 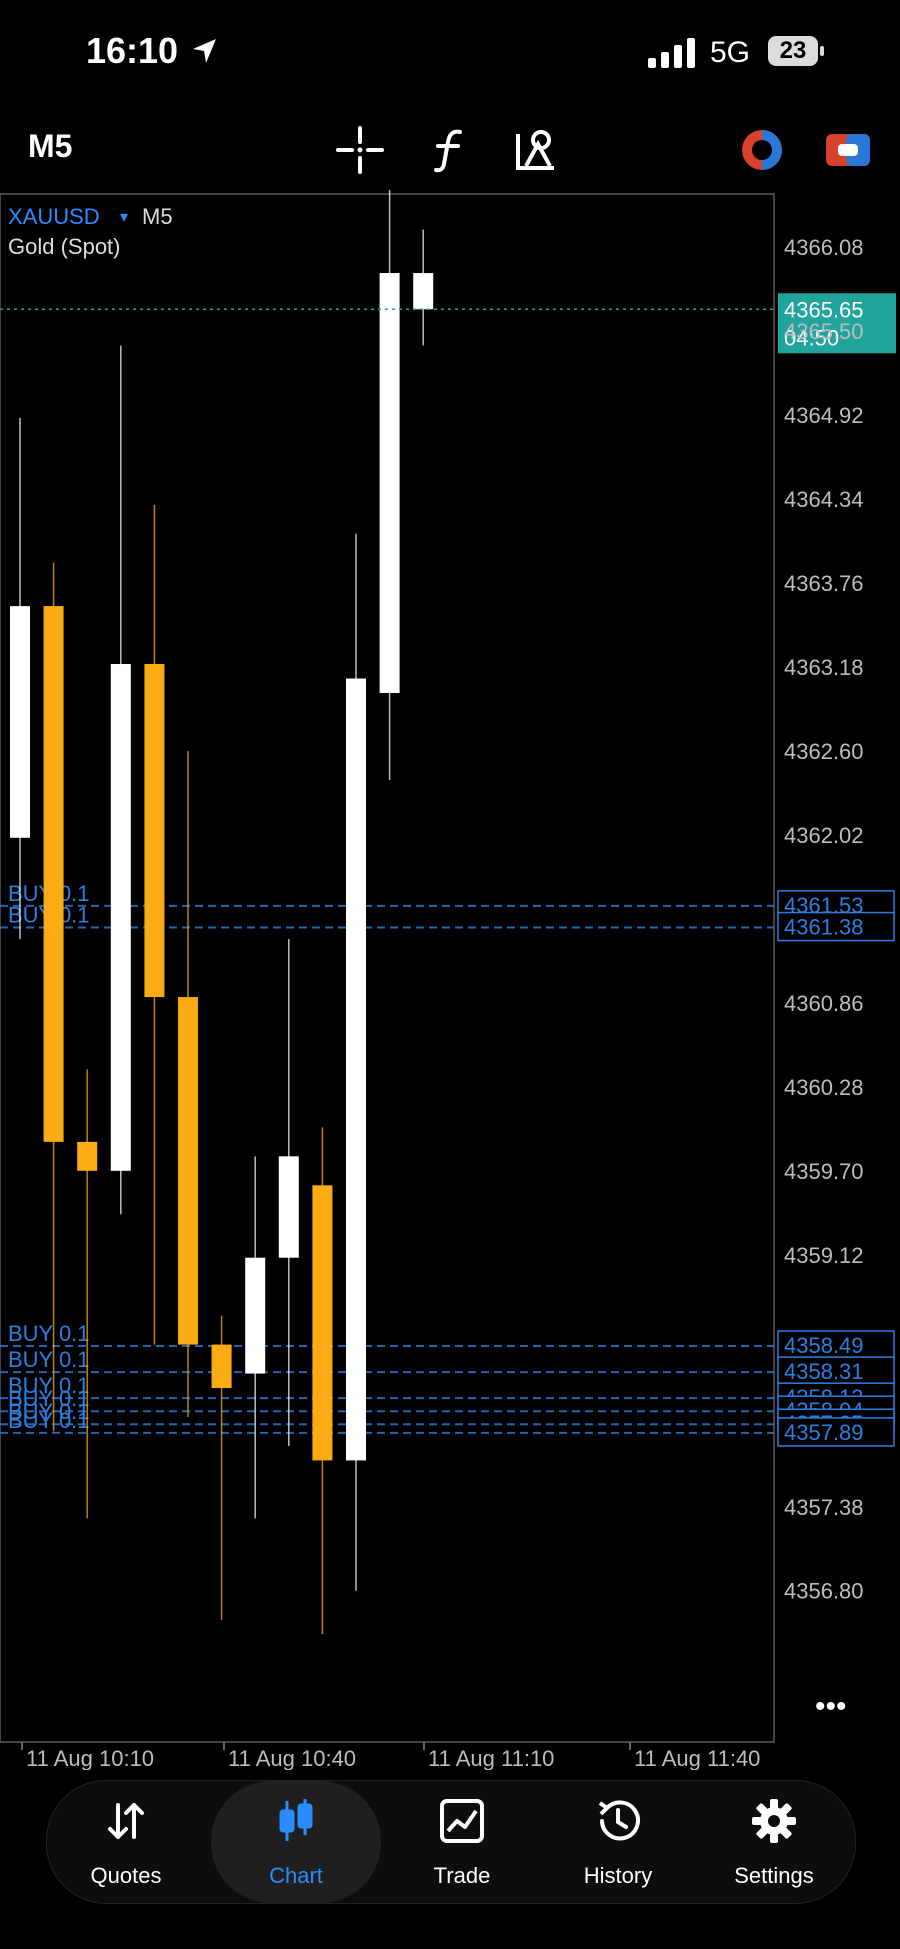 What do you see at coordinates (618, 1842) in the screenshot?
I see `nav-history: History` at bounding box center [618, 1842].